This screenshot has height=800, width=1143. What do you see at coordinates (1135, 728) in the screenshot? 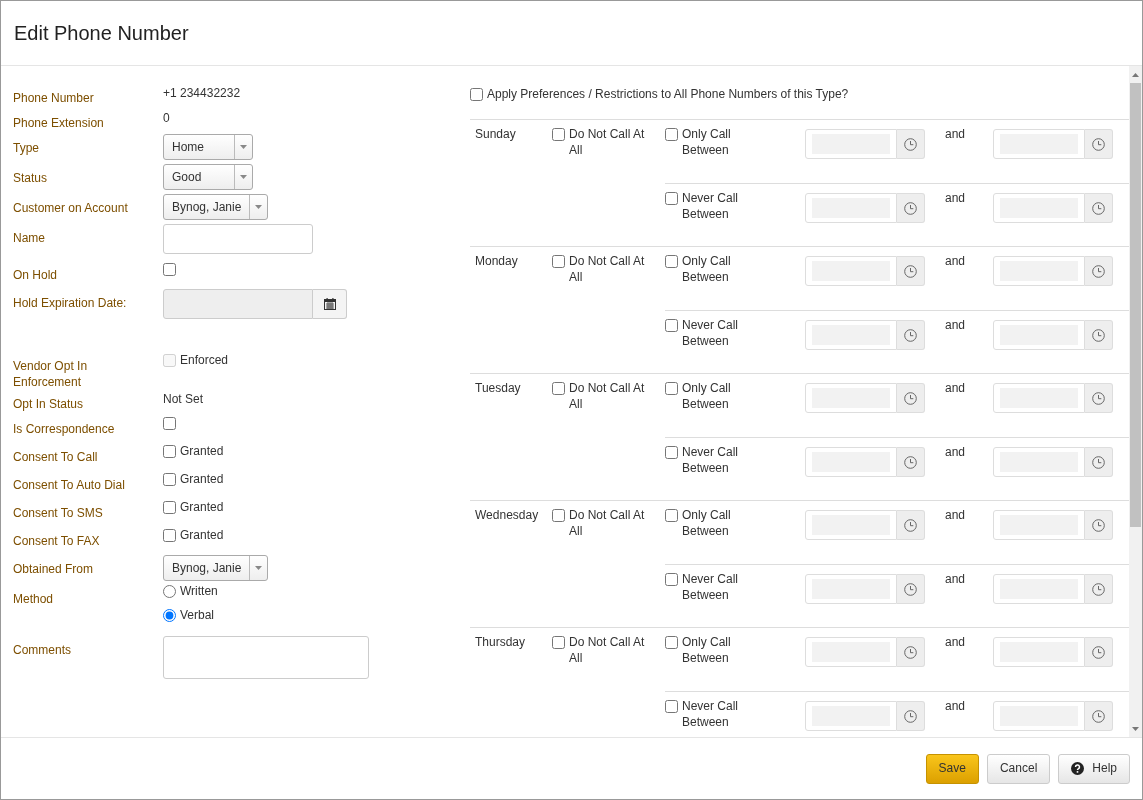
I see `scroll-down-icon` at bounding box center [1135, 728].